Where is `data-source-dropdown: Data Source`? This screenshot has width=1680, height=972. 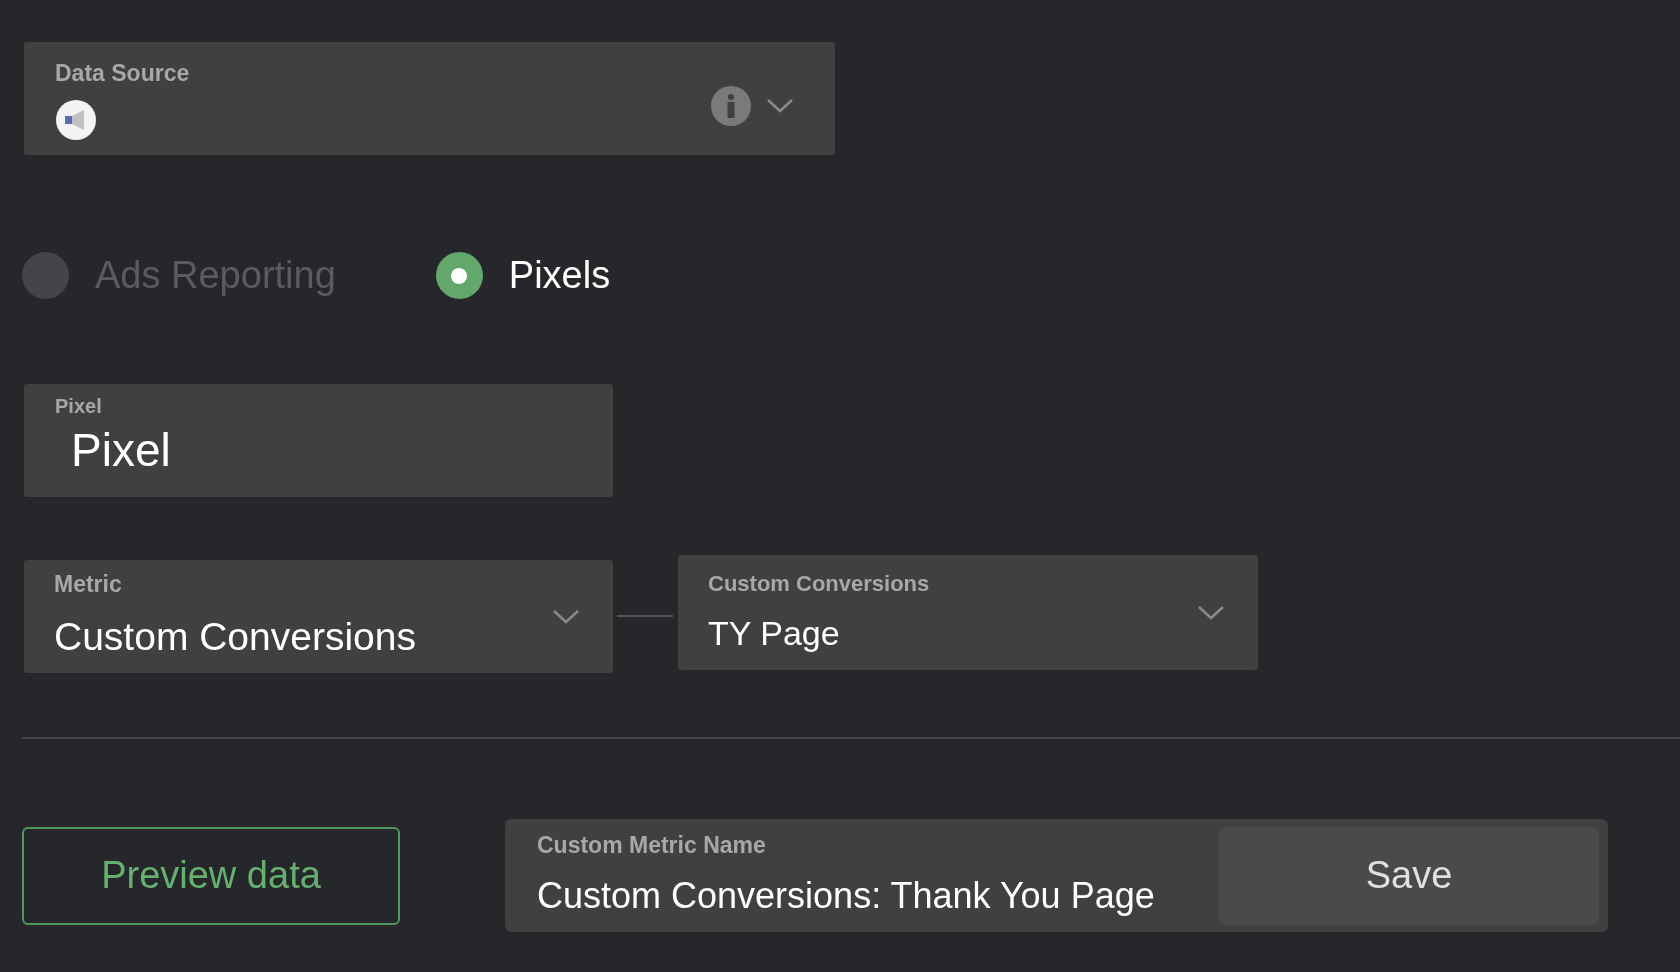
data-source-dropdown: Data Source is located at coordinates (429, 98).